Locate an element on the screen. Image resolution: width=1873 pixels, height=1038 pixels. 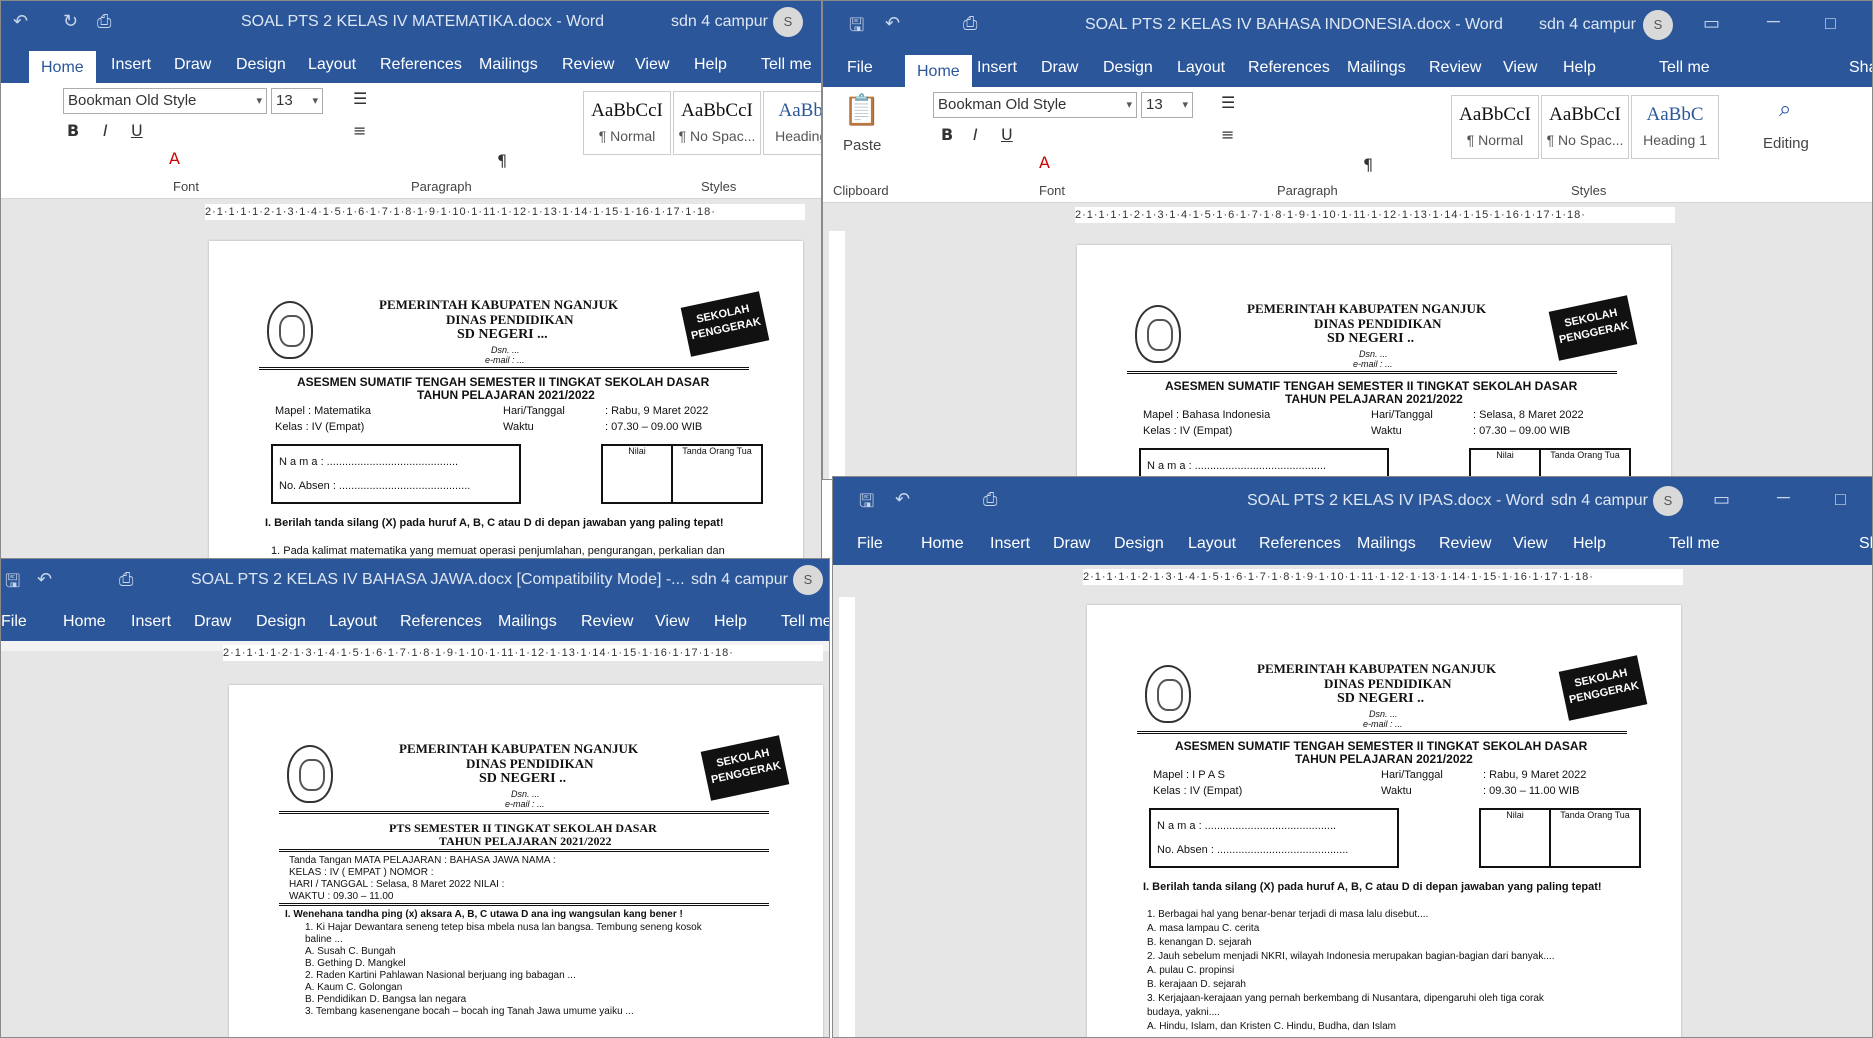
paste-icon: 📋 is located at coordinates (861, 110).